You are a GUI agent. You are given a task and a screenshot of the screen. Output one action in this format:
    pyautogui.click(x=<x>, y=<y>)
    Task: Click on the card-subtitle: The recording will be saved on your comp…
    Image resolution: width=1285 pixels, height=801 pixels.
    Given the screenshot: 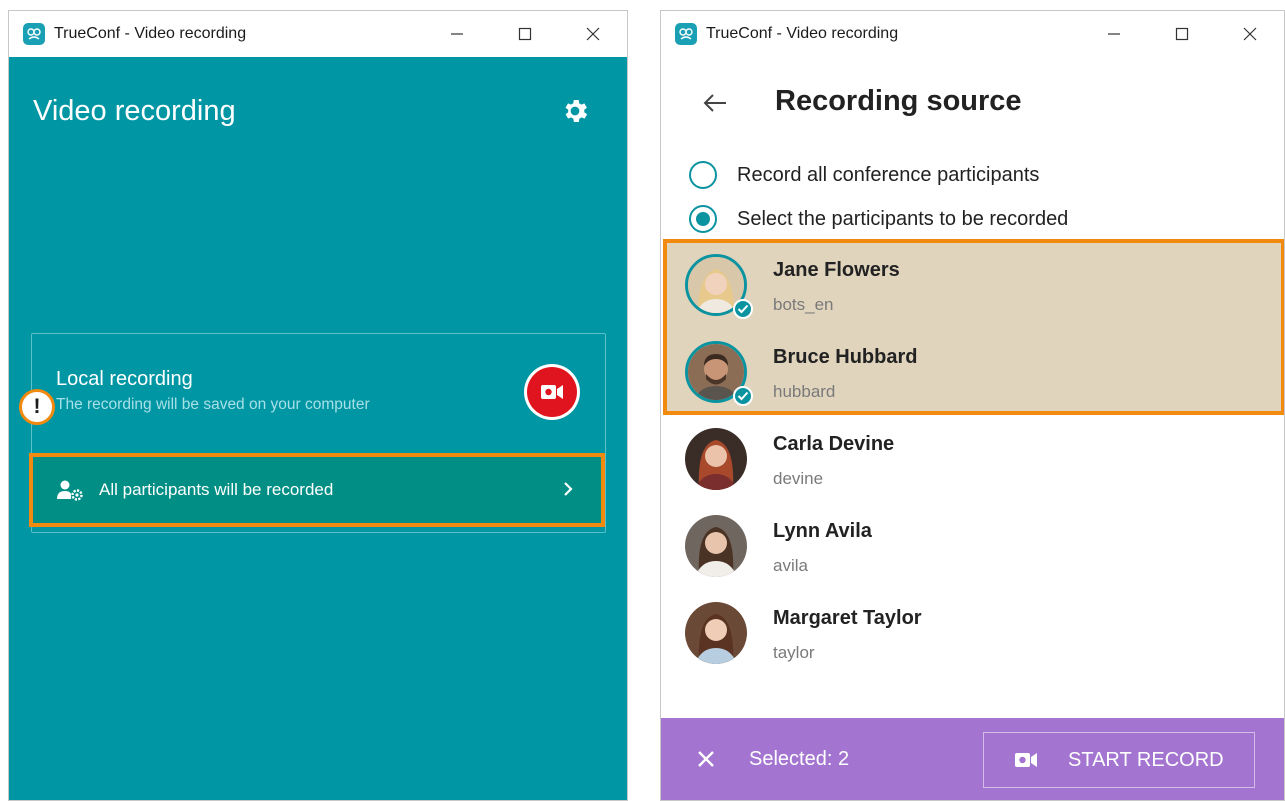 What is the action you would take?
    pyautogui.click(x=213, y=404)
    